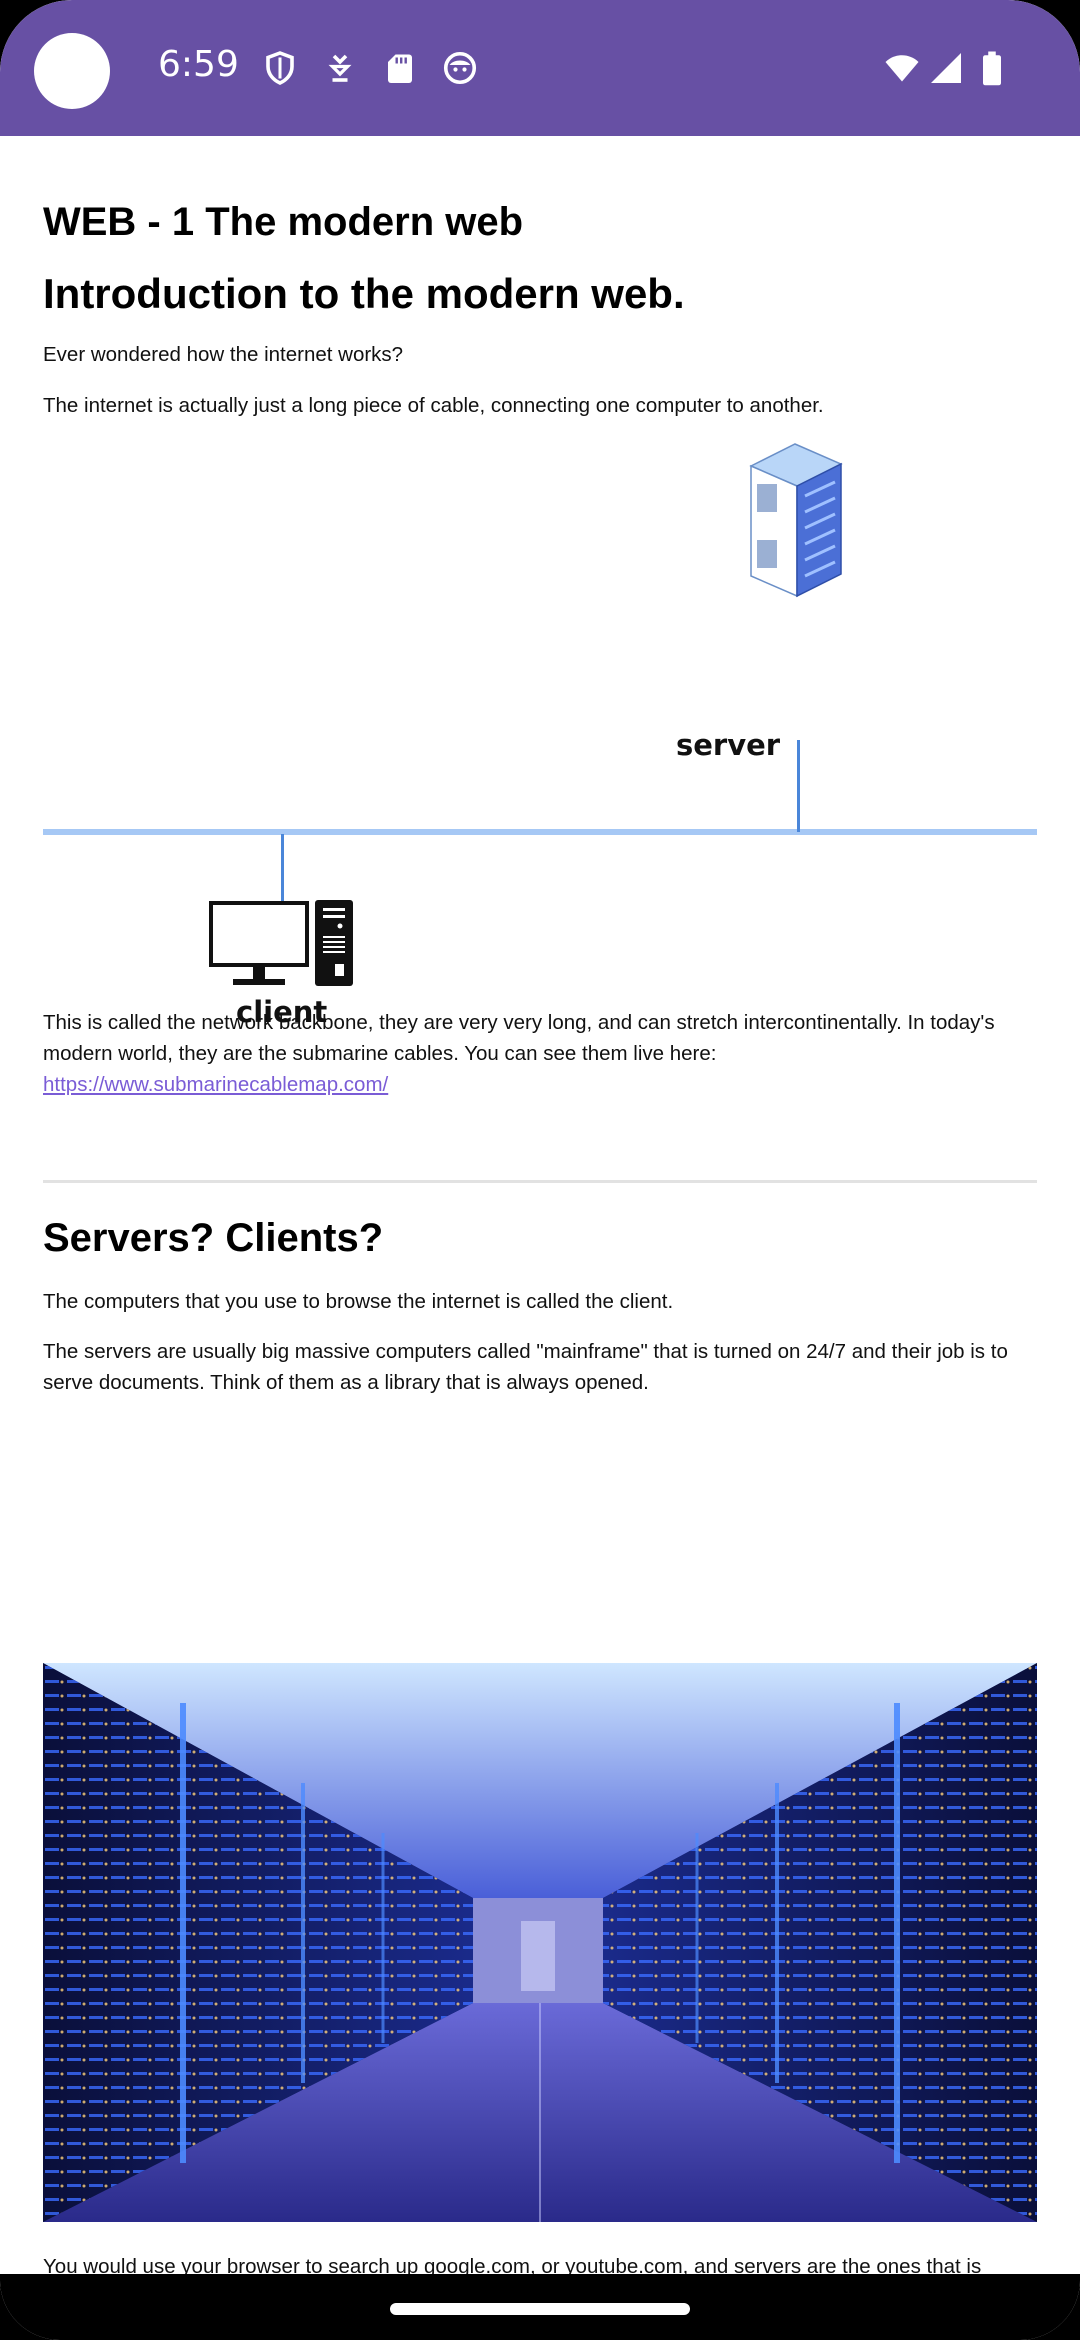 This screenshot has width=1080, height=2340. I want to click on page-title: WEB - 1 The modern web, so click(283, 222).